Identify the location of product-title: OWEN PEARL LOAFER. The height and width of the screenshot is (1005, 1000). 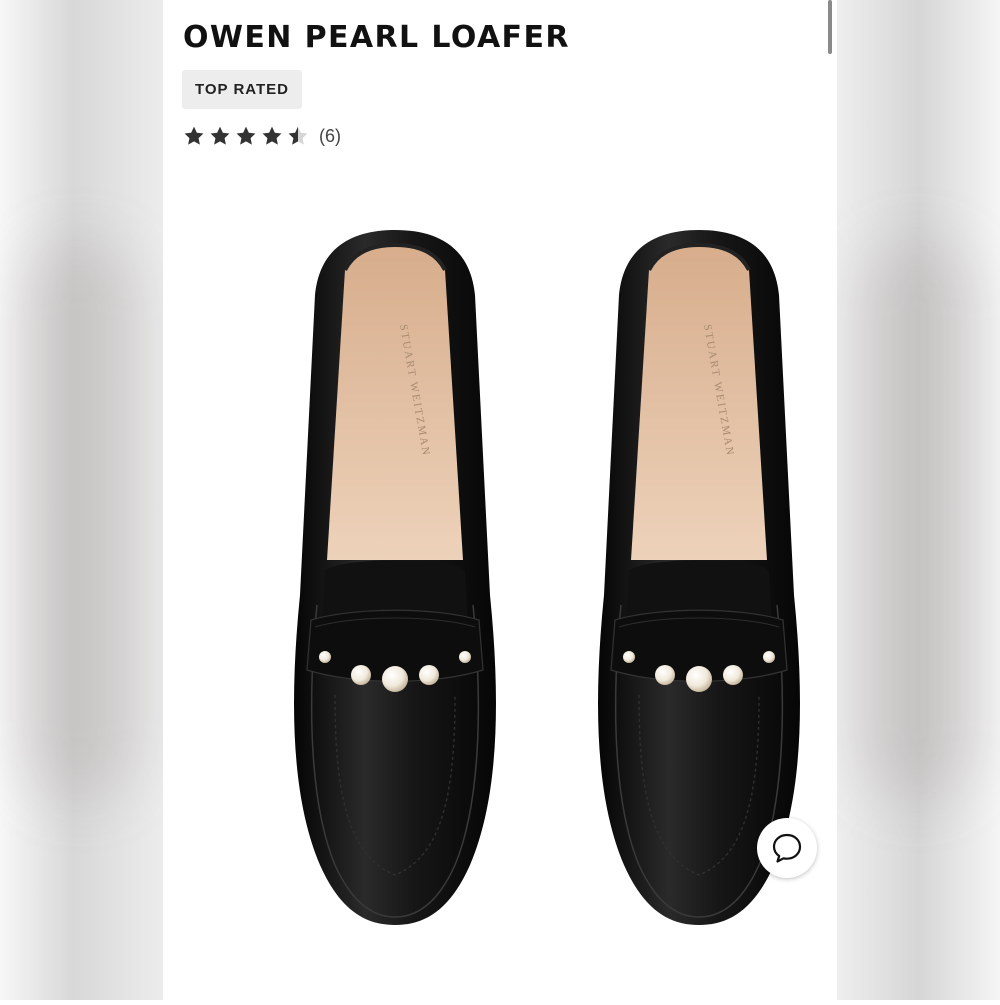
(376, 37).